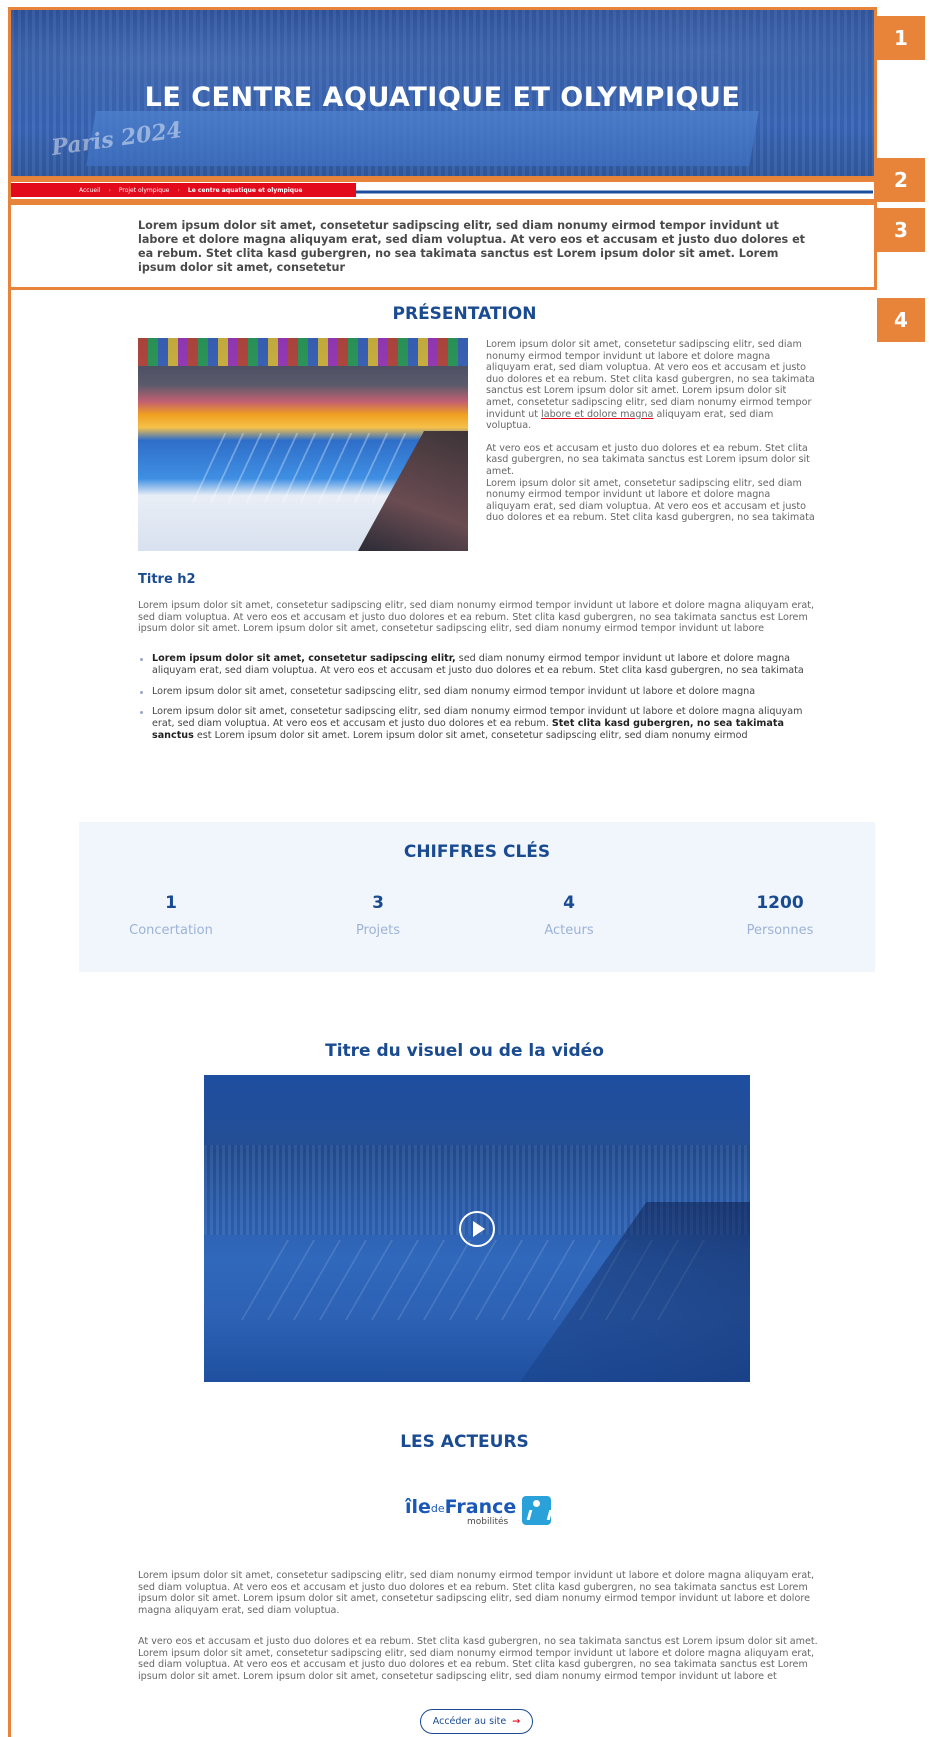  Describe the element at coordinates (378, 930) in the screenshot. I see `key-figure-label: Projets` at that location.